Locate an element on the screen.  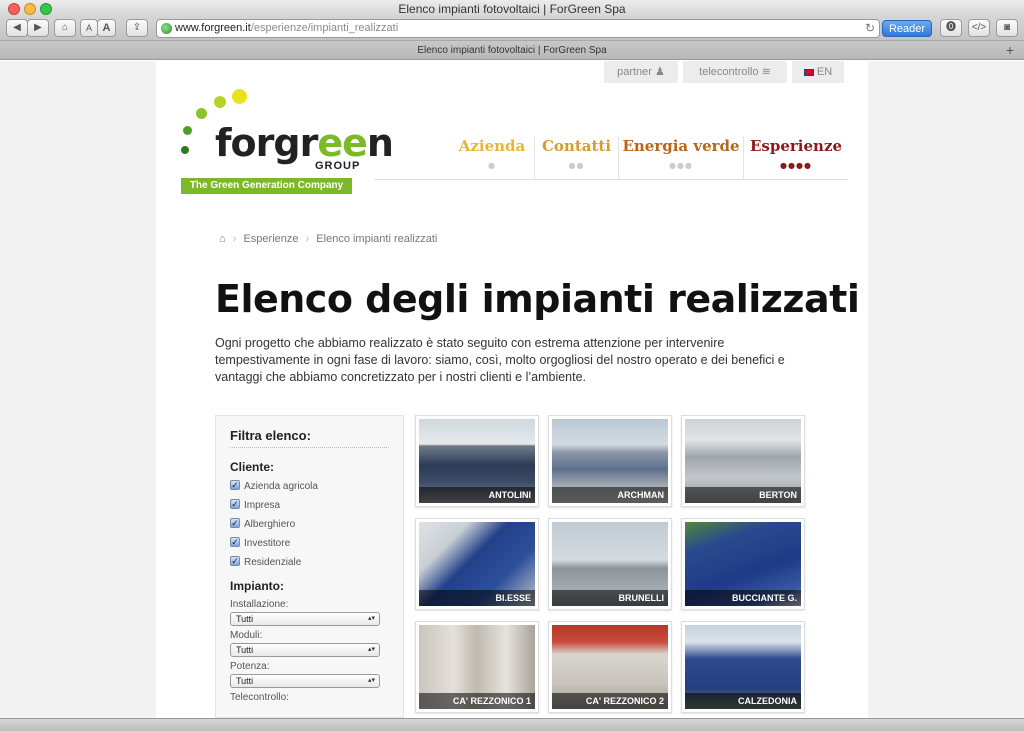
project-tile: BUCCIANTE G. is located at coordinates (743, 564).